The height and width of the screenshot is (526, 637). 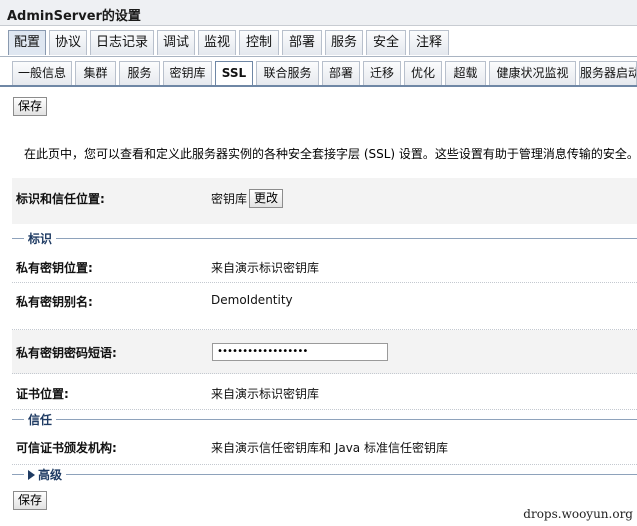 What do you see at coordinates (74, 16) in the screenshot?
I see `window-title: AdminServer的设置` at bounding box center [74, 16].